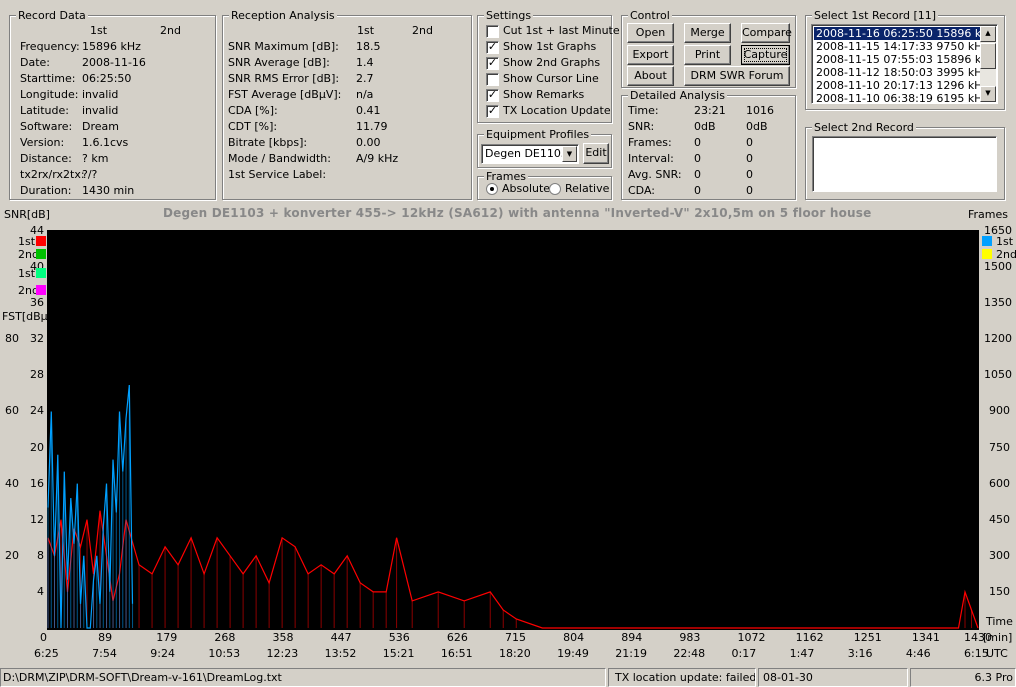  I want to click on record-field-label: Latitude:, so click(44, 110).